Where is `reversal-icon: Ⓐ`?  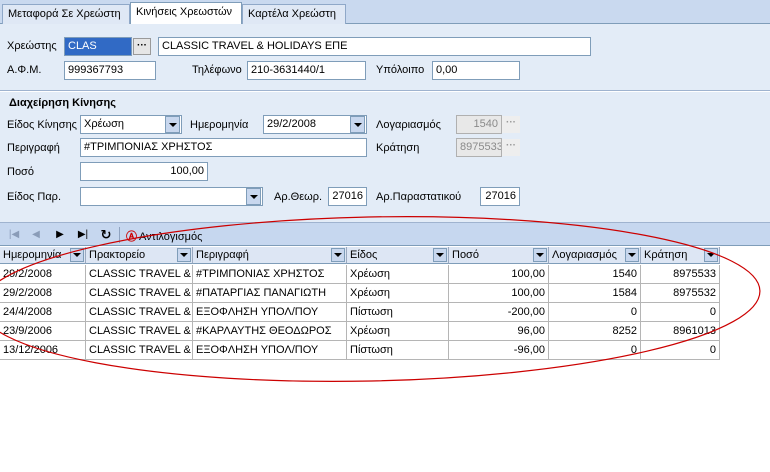 reversal-icon: Ⓐ is located at coordinates (131, 237).